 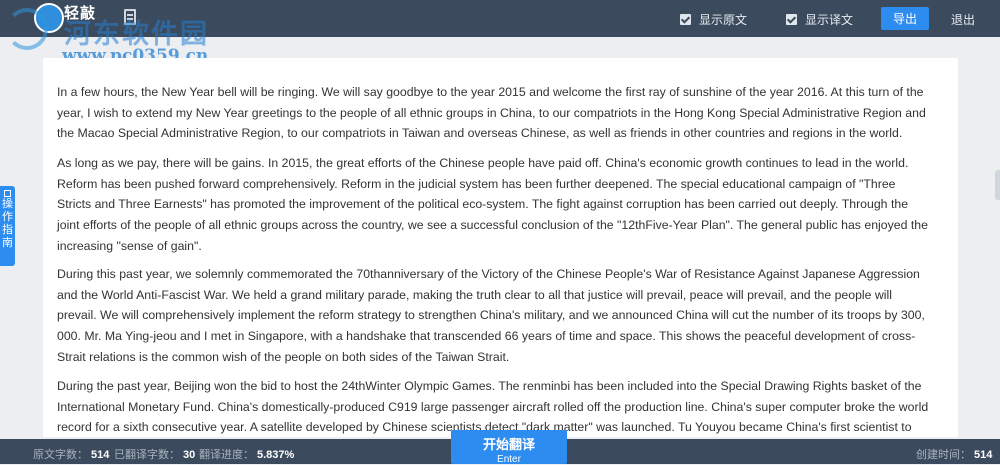 What do you see at coordinates (100, 455) in the screenshot?
I see `source-char-count-value: 514` at bounding box center [100, 455].